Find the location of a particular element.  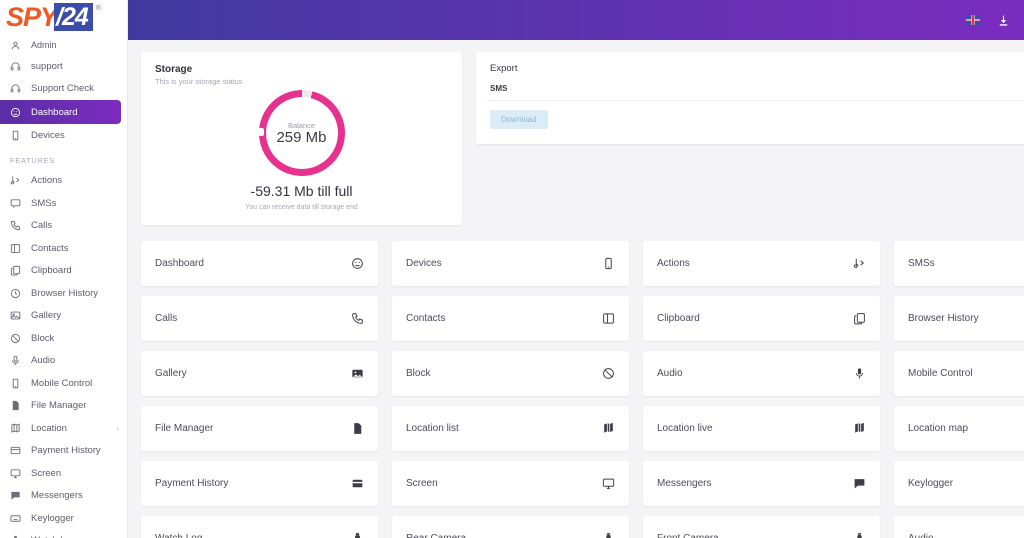

tile-screen: Screen is located at coordinates (510, 483).